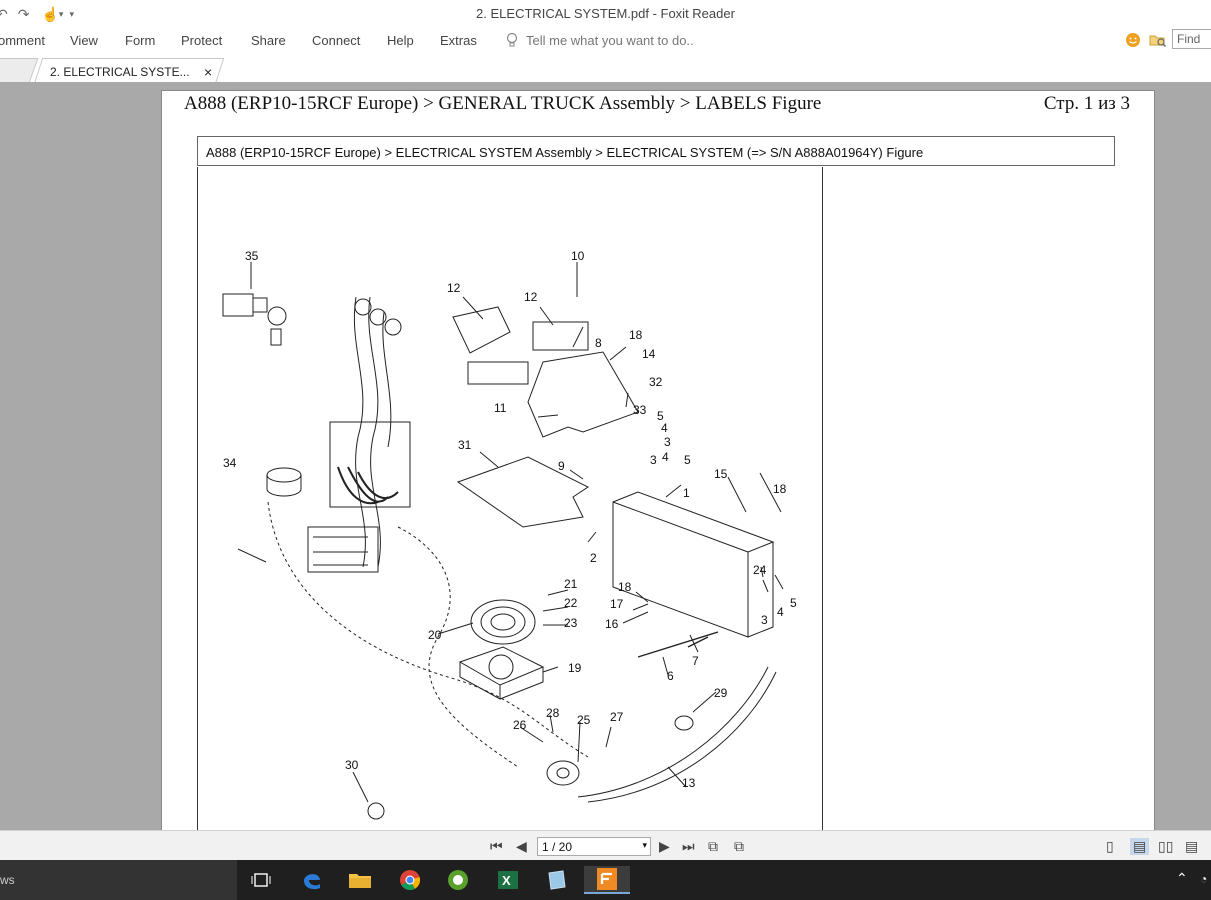 Image resolution: width=1211 pixels, height=900 pixels. Describe the element at coordinates (653, 460) in the screenshot. I see `callout-3b: 3` at that location.